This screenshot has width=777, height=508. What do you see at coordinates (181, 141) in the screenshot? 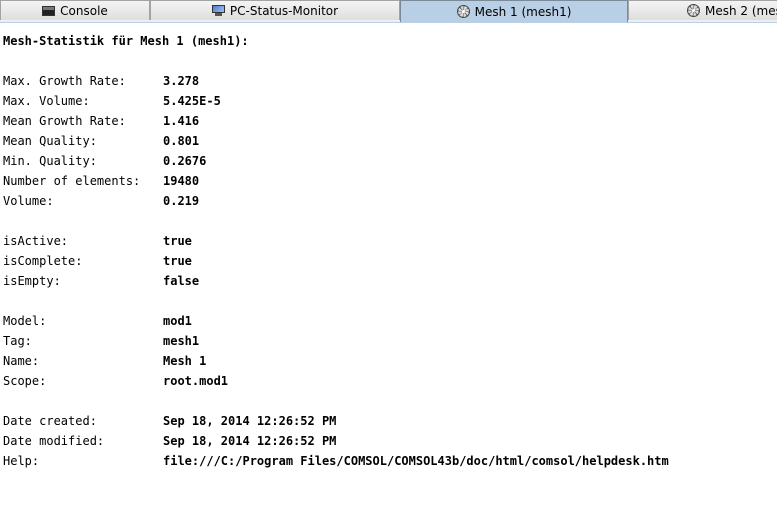
I see `stat-value: 0.801` at bounding box center [181, 141].